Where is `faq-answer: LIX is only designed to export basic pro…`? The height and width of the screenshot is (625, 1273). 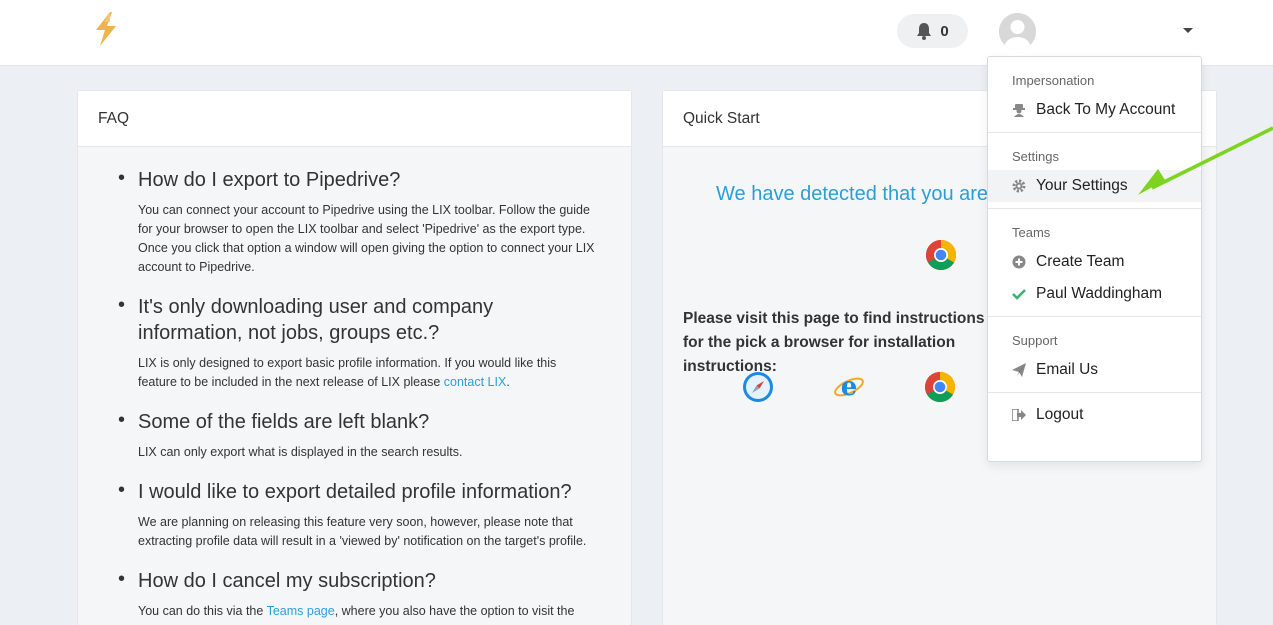
faq-answer: LIX is only designed to export basic pro… is located at coordinates (347, 372).